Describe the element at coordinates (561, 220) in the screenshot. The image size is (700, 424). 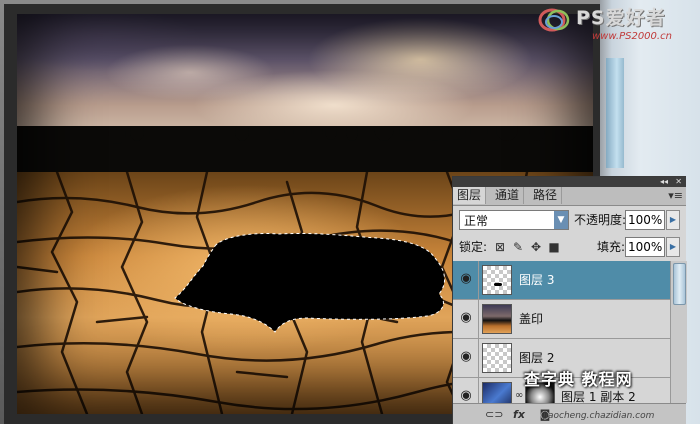
I see `chevron-down-icon: ▼` at that location.